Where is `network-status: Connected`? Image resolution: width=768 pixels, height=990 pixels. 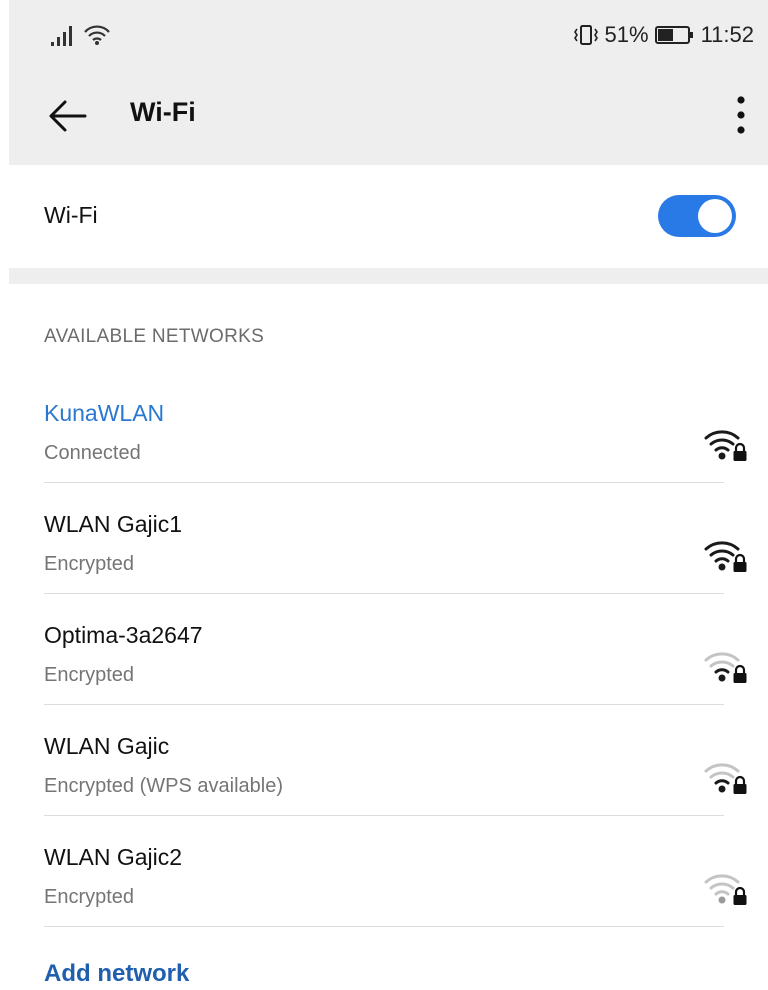
network-status: Connected is located at coordinates (92, 453).